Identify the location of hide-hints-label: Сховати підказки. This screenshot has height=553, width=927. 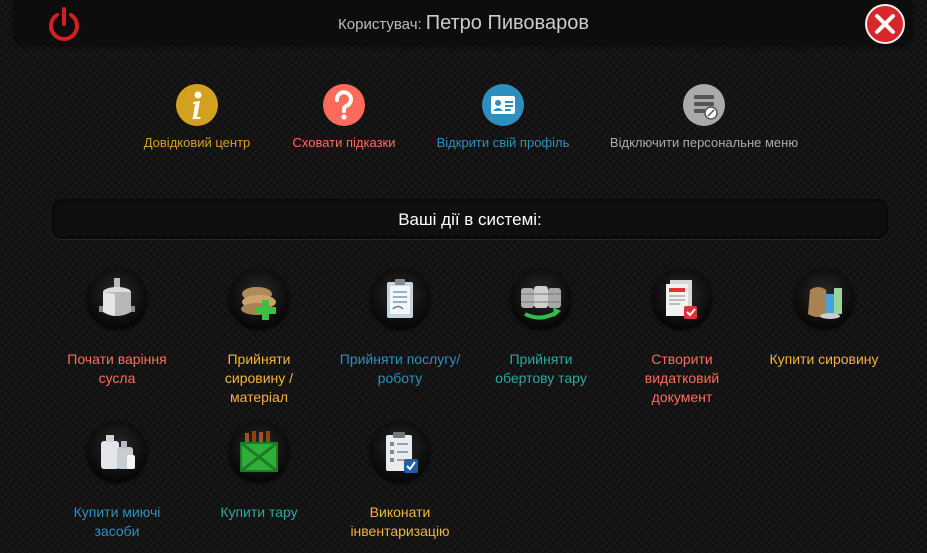
(344, 142).